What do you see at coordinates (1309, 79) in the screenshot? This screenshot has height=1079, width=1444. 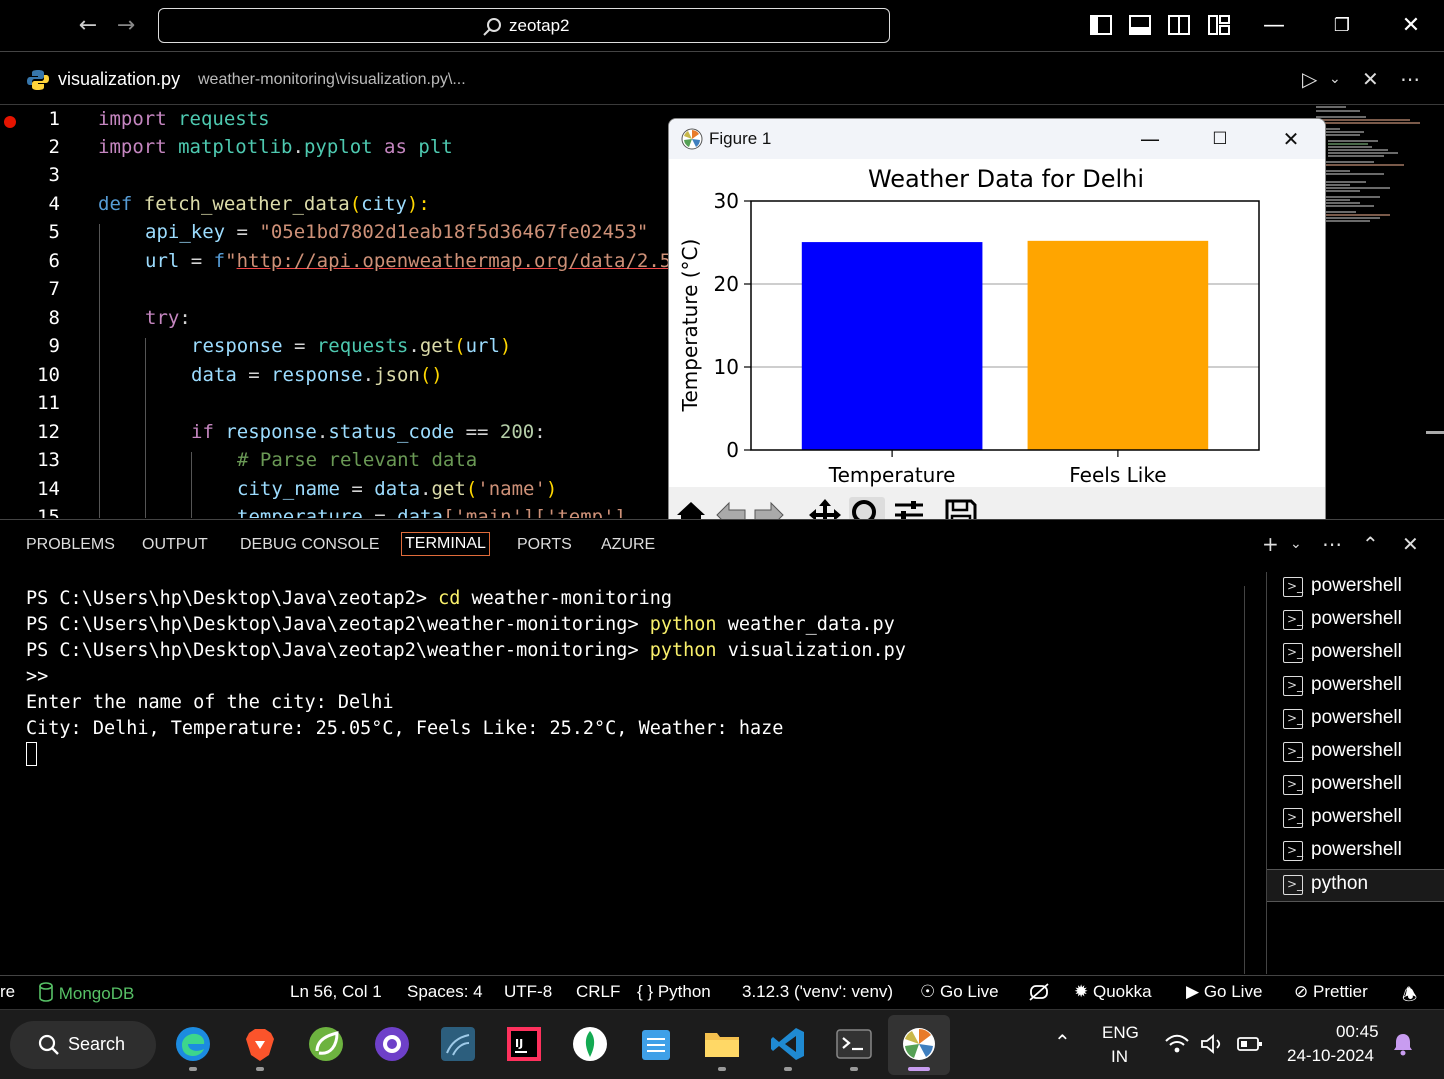 I see `run-python-file-icon: ▷` at bounding box center [1309, 79].